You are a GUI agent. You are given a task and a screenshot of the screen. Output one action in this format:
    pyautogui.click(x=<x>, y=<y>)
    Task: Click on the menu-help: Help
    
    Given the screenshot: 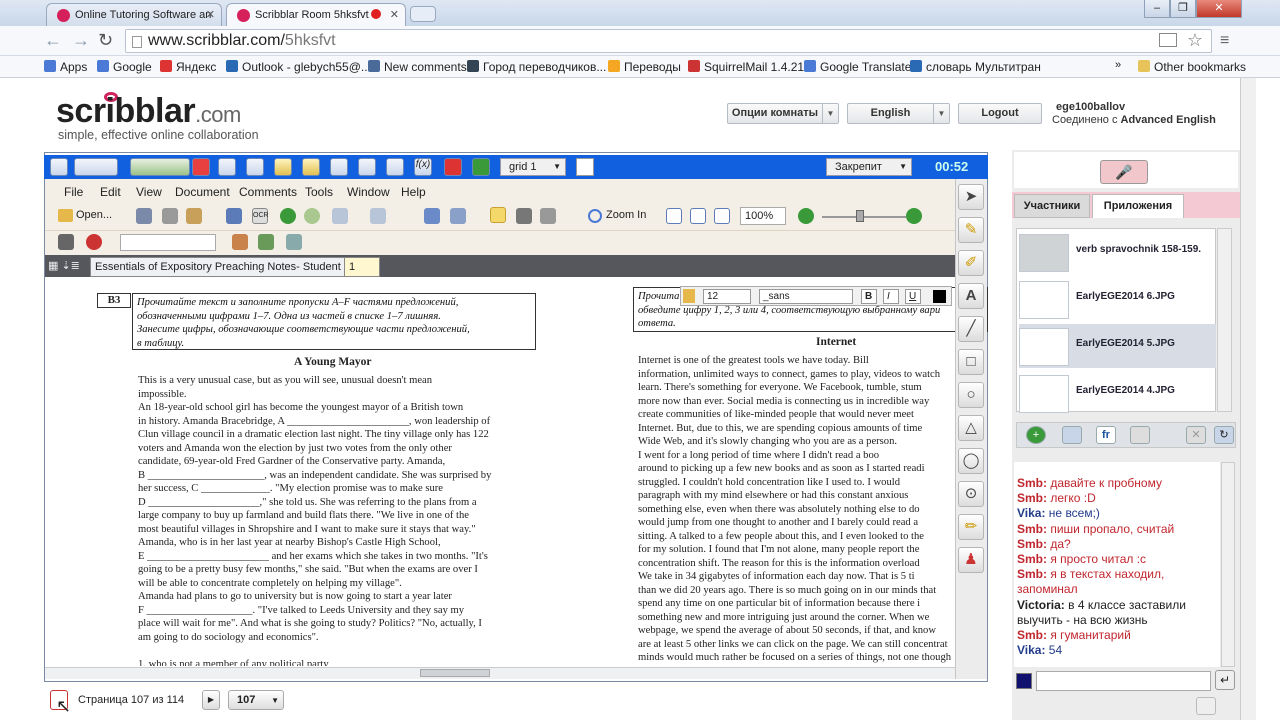 What is the action you would take?
    pyautogui.click(x=413, y=192)
    